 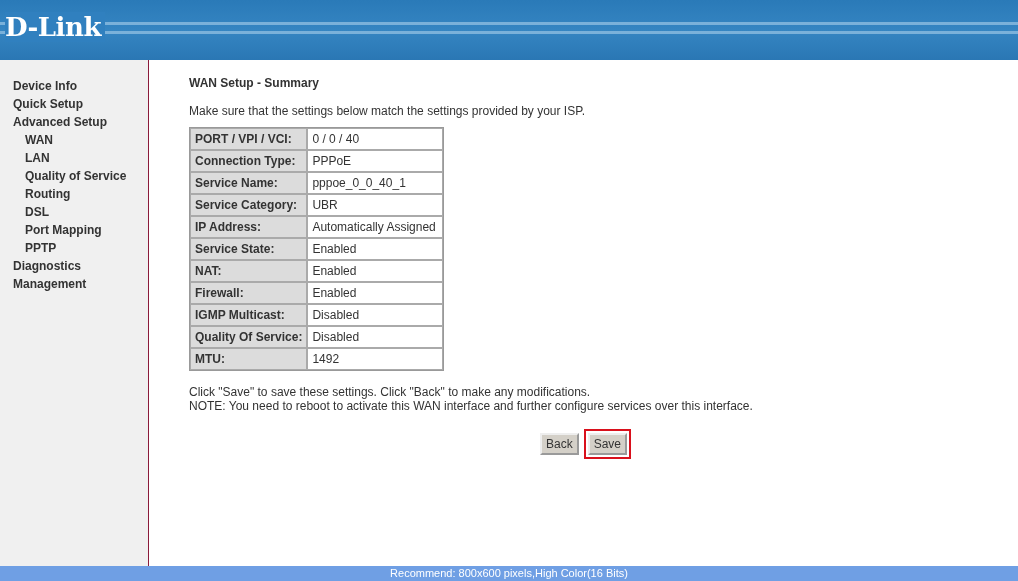 I want to click on sidebar-link: Quality of Service, so click(x=76, y=176).